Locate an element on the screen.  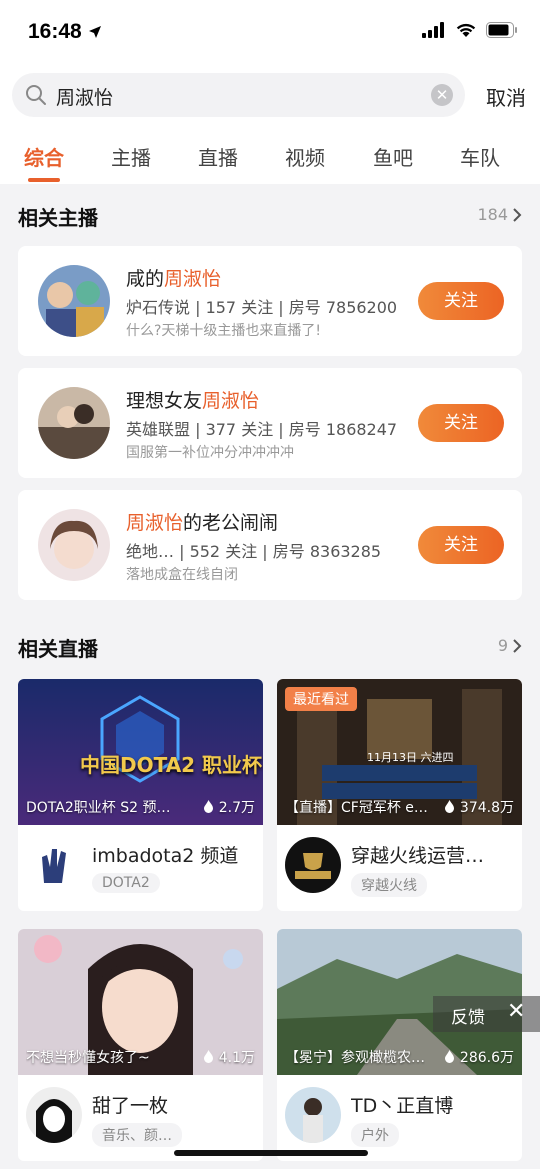
streamer-desc: 什么?天梯十级主播也来直播了! is located at coordinates (224, 331).